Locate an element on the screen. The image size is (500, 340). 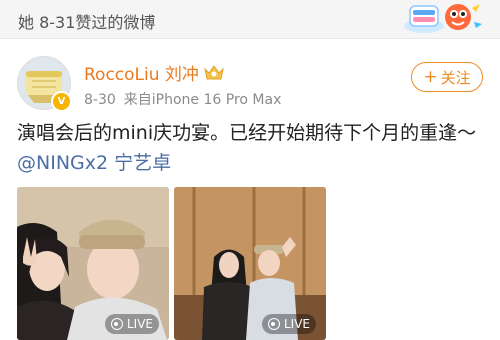
post-photo-1: LIVE is located at coordinates (93, 263).